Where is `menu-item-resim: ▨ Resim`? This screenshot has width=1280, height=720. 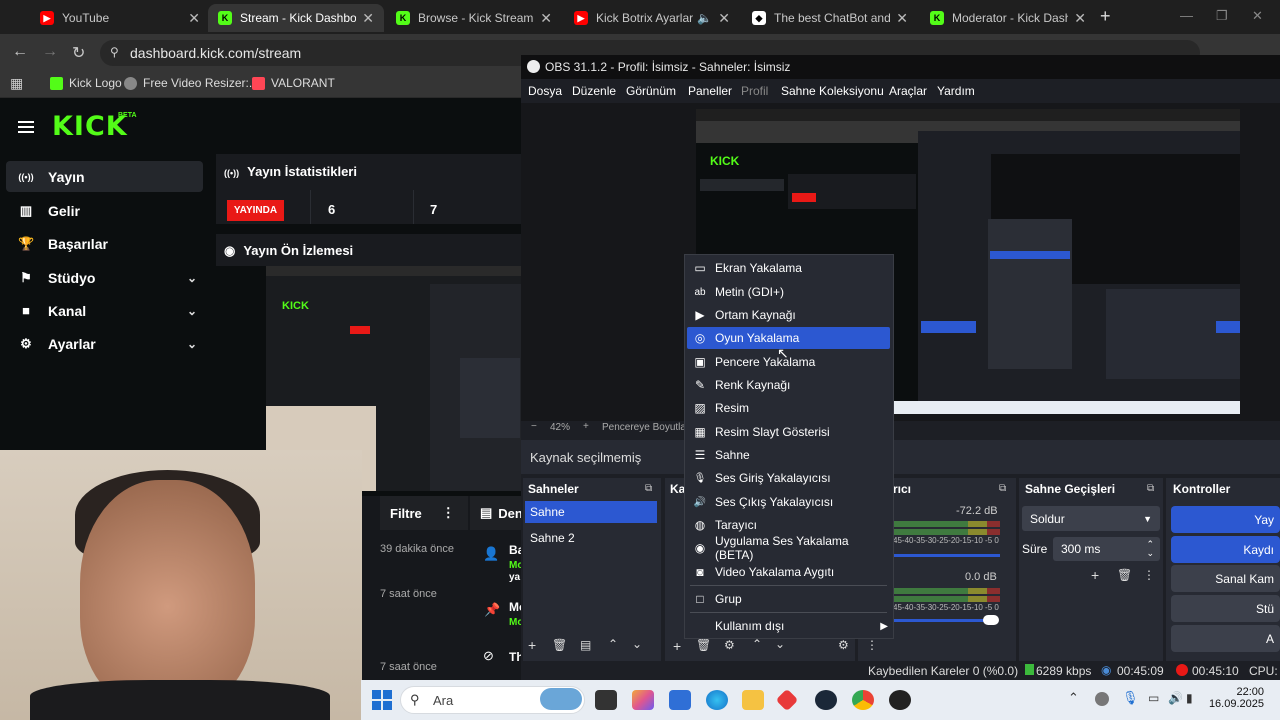 menu-item-resim: ▨ Resim is located at coordinates (788, 408).